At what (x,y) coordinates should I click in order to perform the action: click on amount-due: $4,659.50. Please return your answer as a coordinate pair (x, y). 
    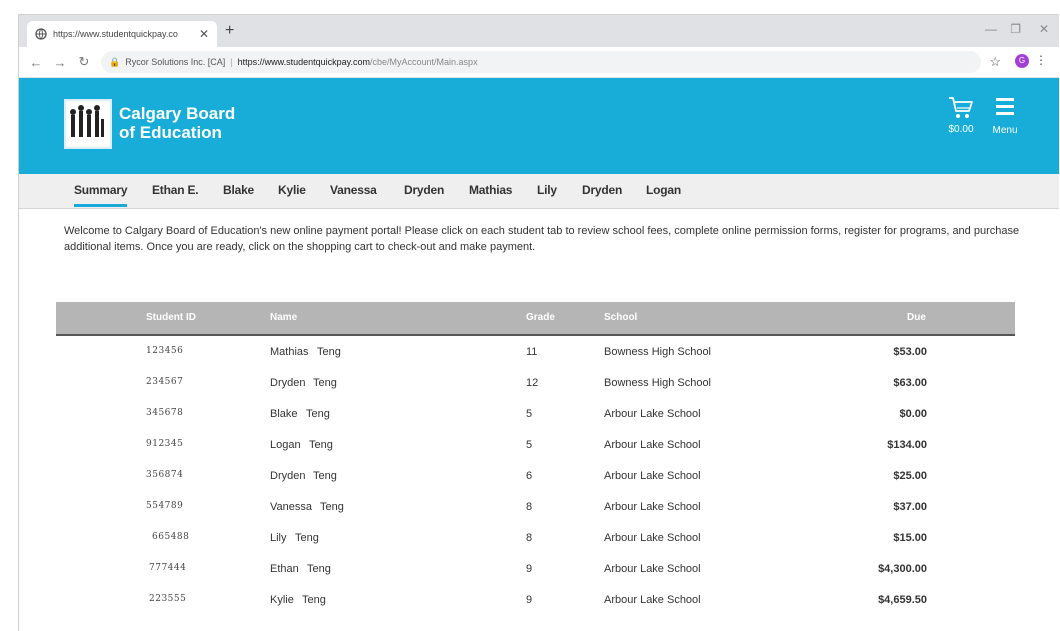
    Looking at the image, I should click on (902, 600).